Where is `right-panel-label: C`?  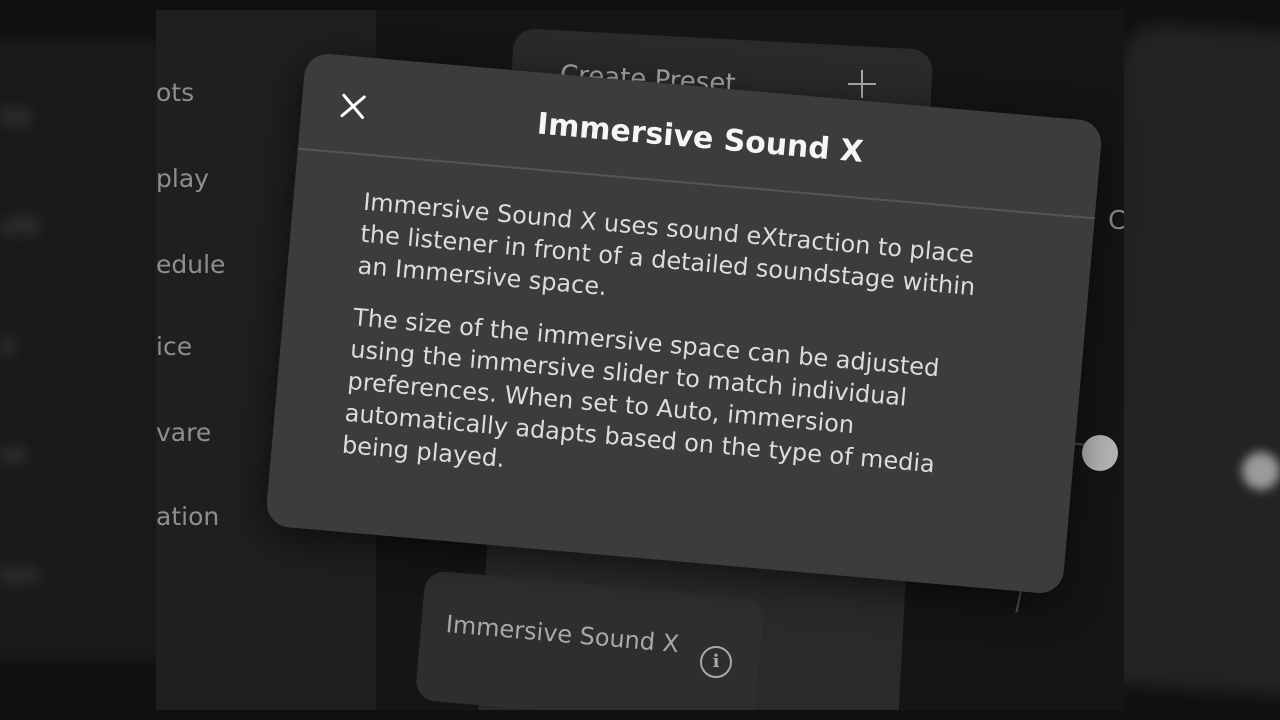 right-panel-label: C is located at coordinates (1116, 221).